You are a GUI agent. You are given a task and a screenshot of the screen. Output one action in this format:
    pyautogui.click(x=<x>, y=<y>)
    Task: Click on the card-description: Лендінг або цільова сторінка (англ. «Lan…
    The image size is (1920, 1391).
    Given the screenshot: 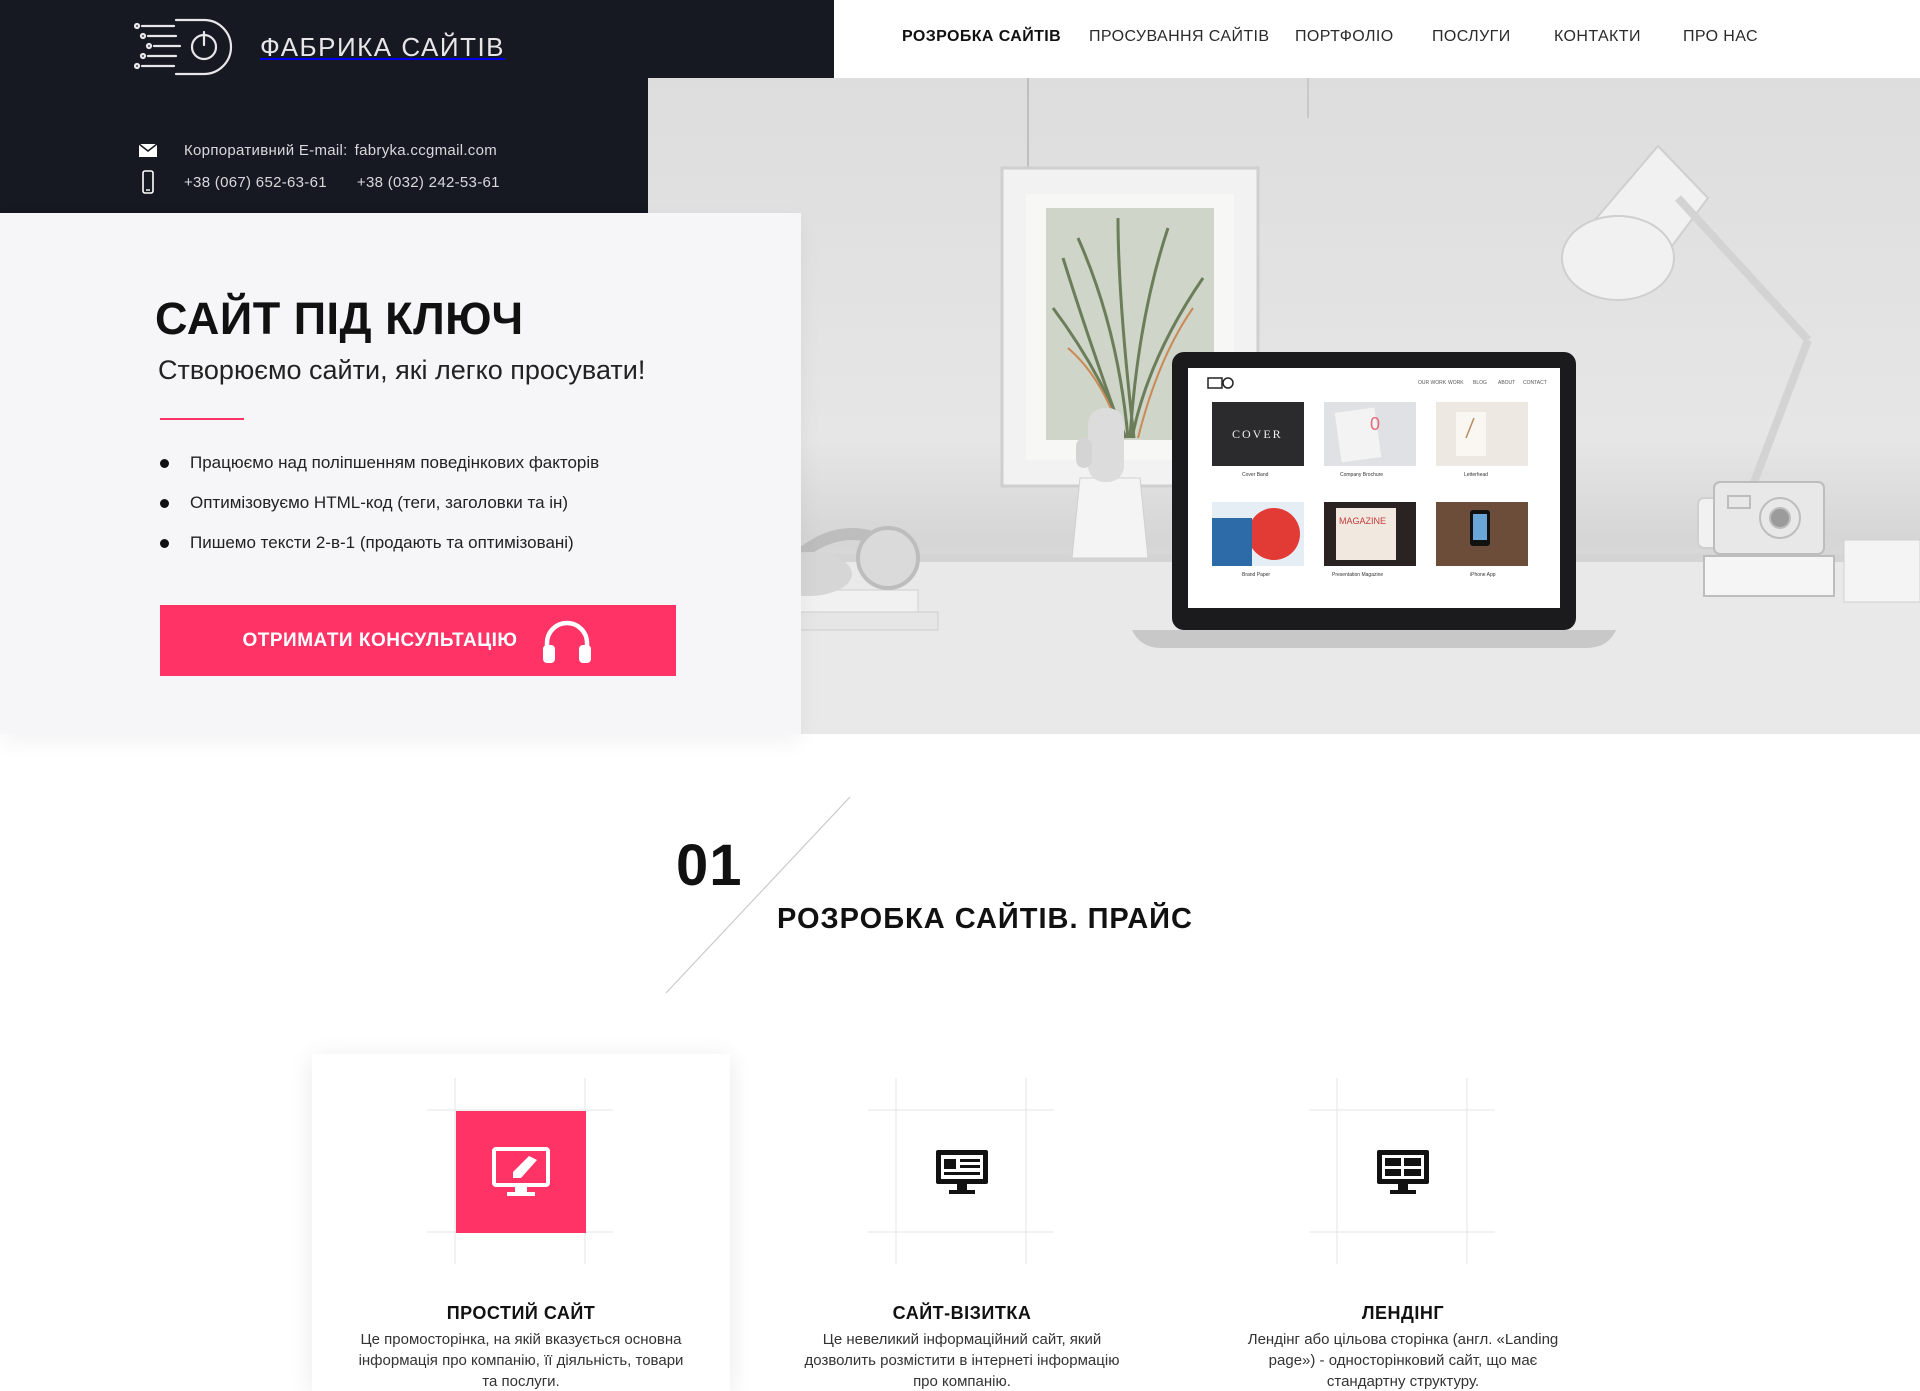 What is the action you would take?
    pyautogui.click(x=1403, y=1360)
    